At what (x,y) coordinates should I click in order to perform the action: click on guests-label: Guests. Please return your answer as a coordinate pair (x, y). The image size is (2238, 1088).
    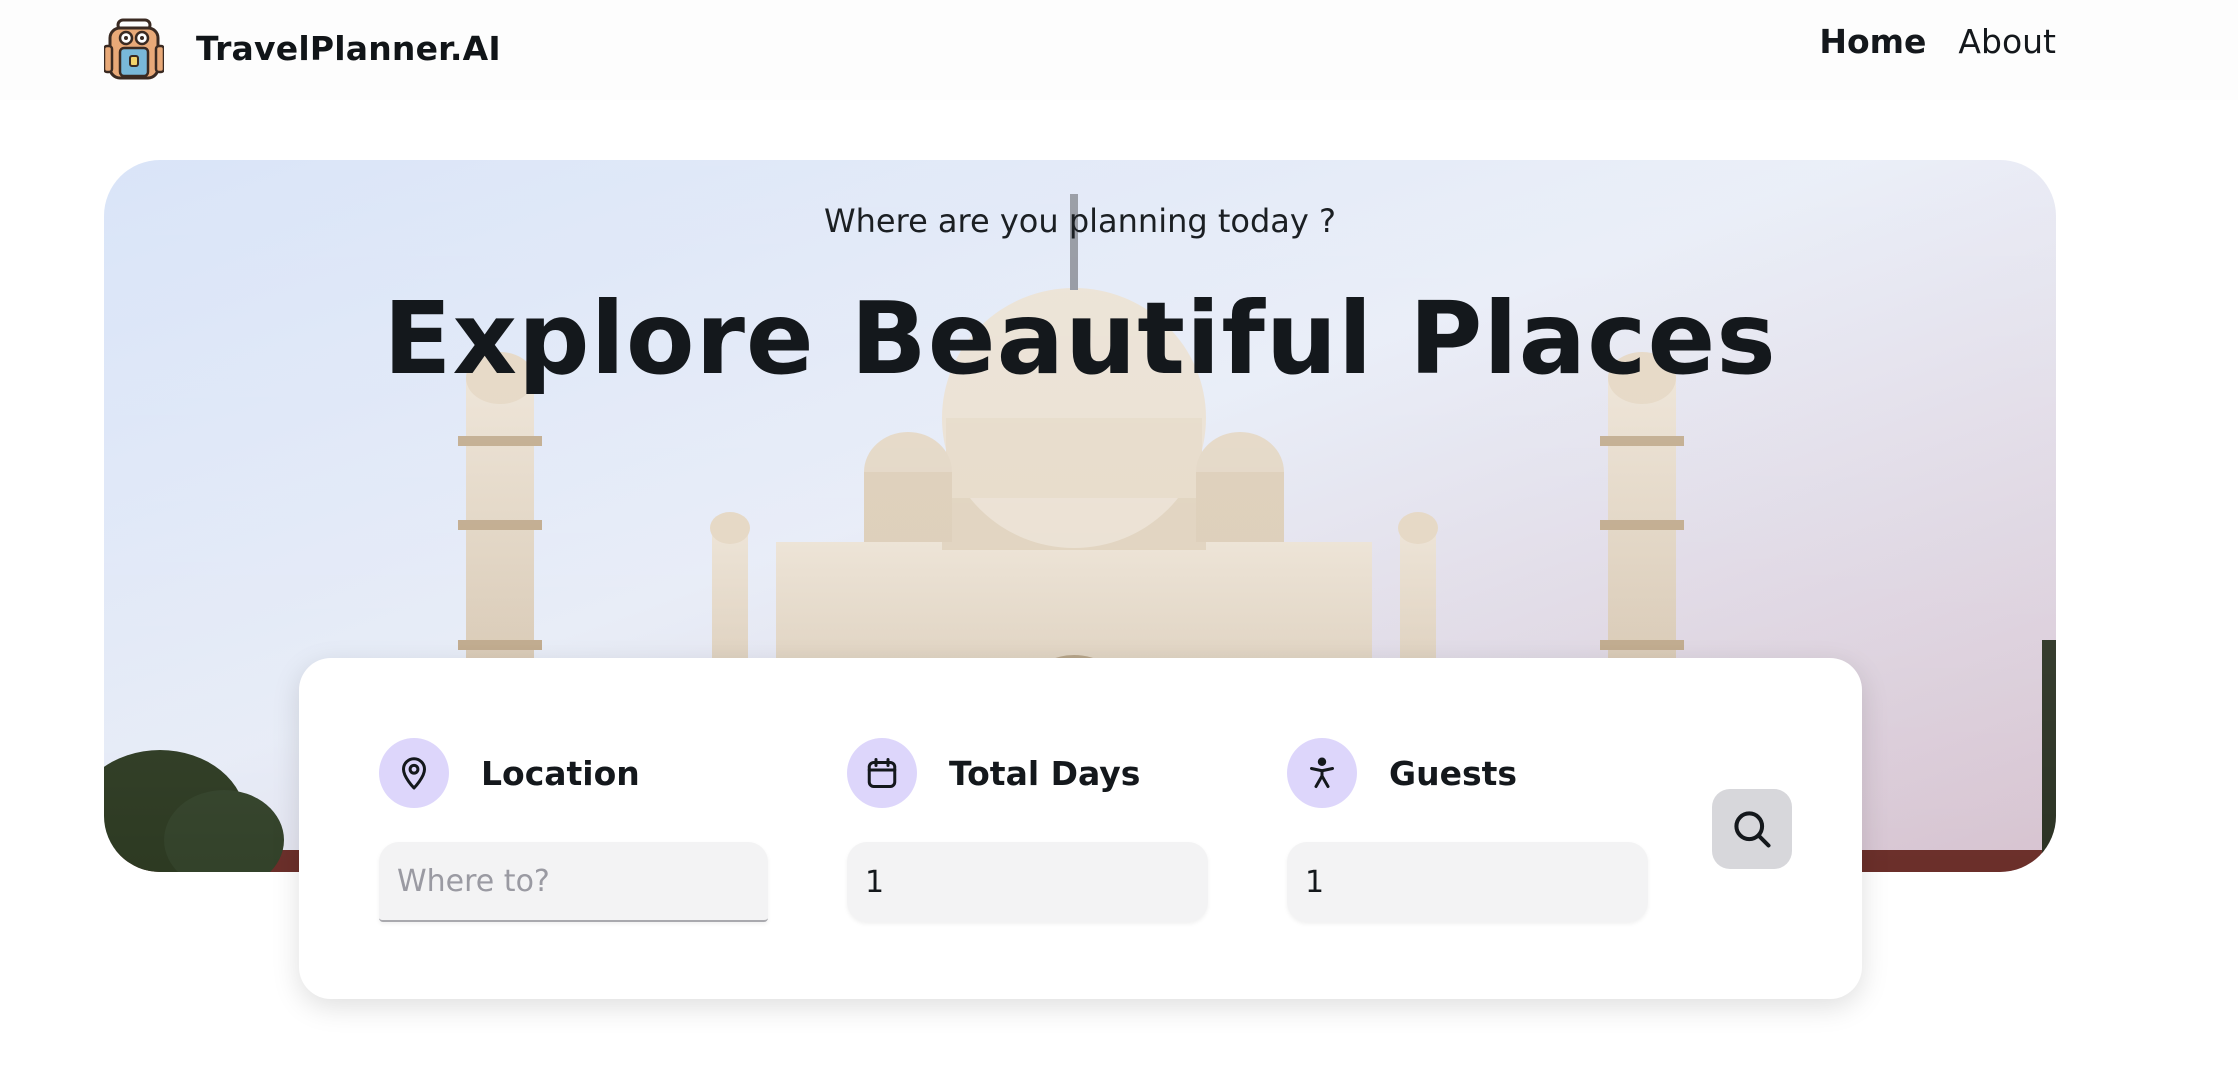
    Looking at the image, I should click on (1453, 773).